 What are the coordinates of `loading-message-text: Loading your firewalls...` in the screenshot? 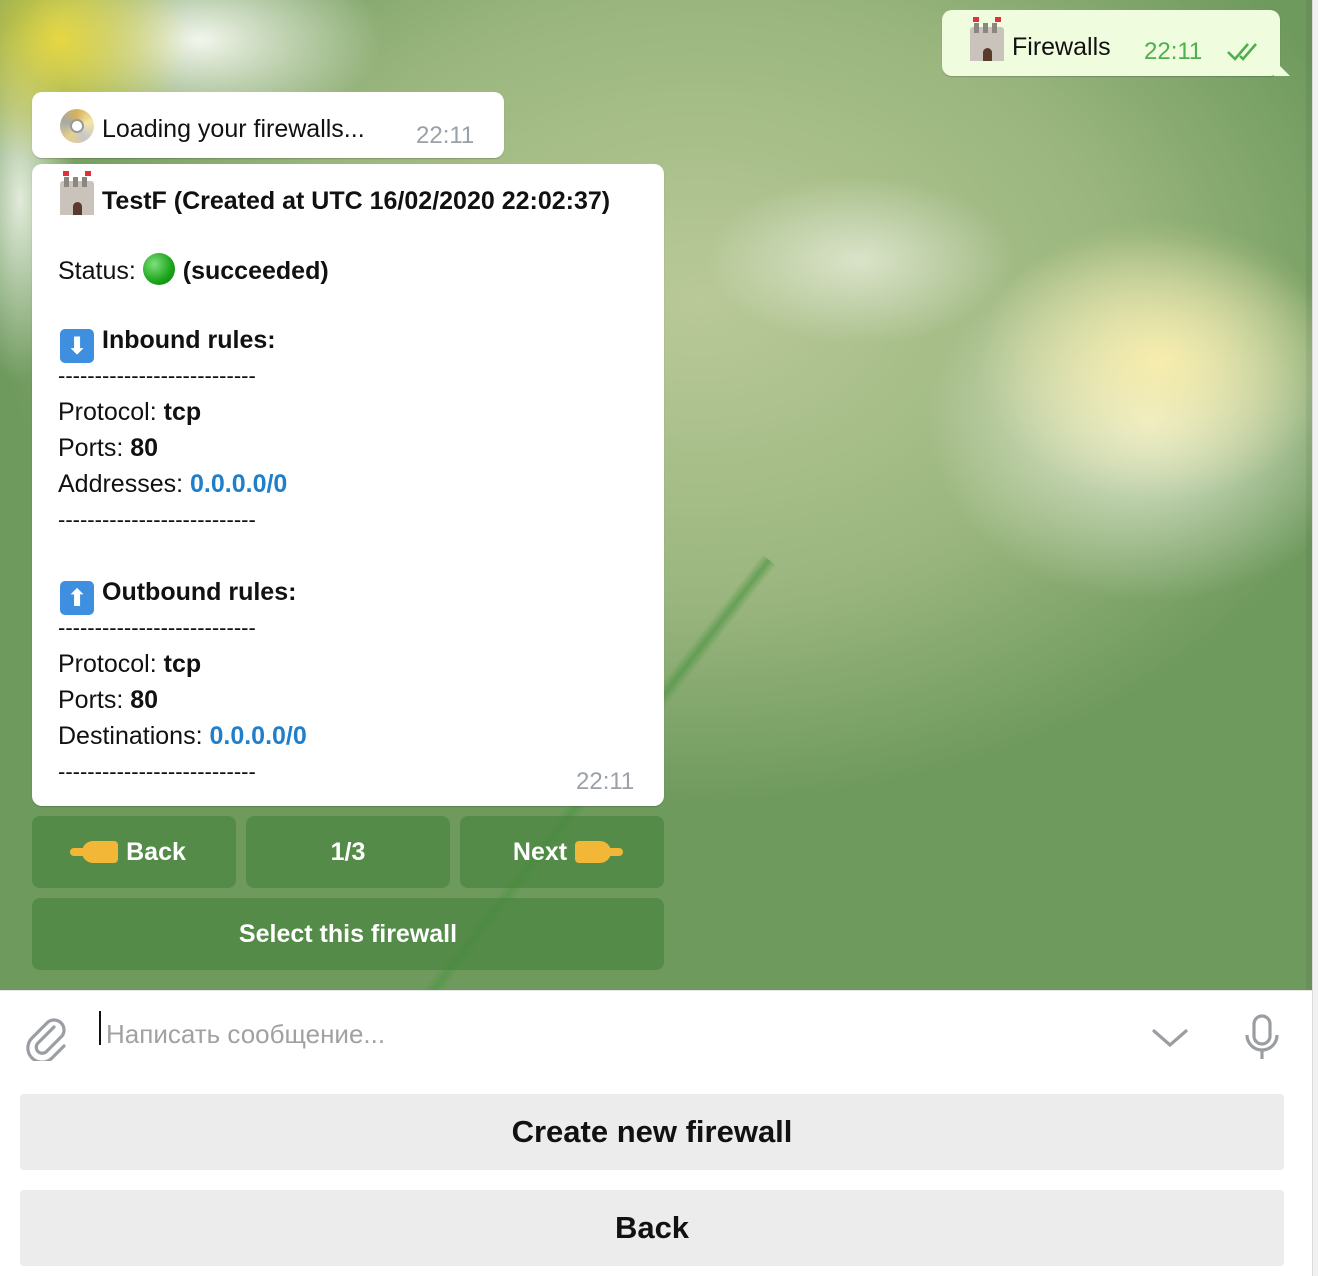 It's located at (233, 129).